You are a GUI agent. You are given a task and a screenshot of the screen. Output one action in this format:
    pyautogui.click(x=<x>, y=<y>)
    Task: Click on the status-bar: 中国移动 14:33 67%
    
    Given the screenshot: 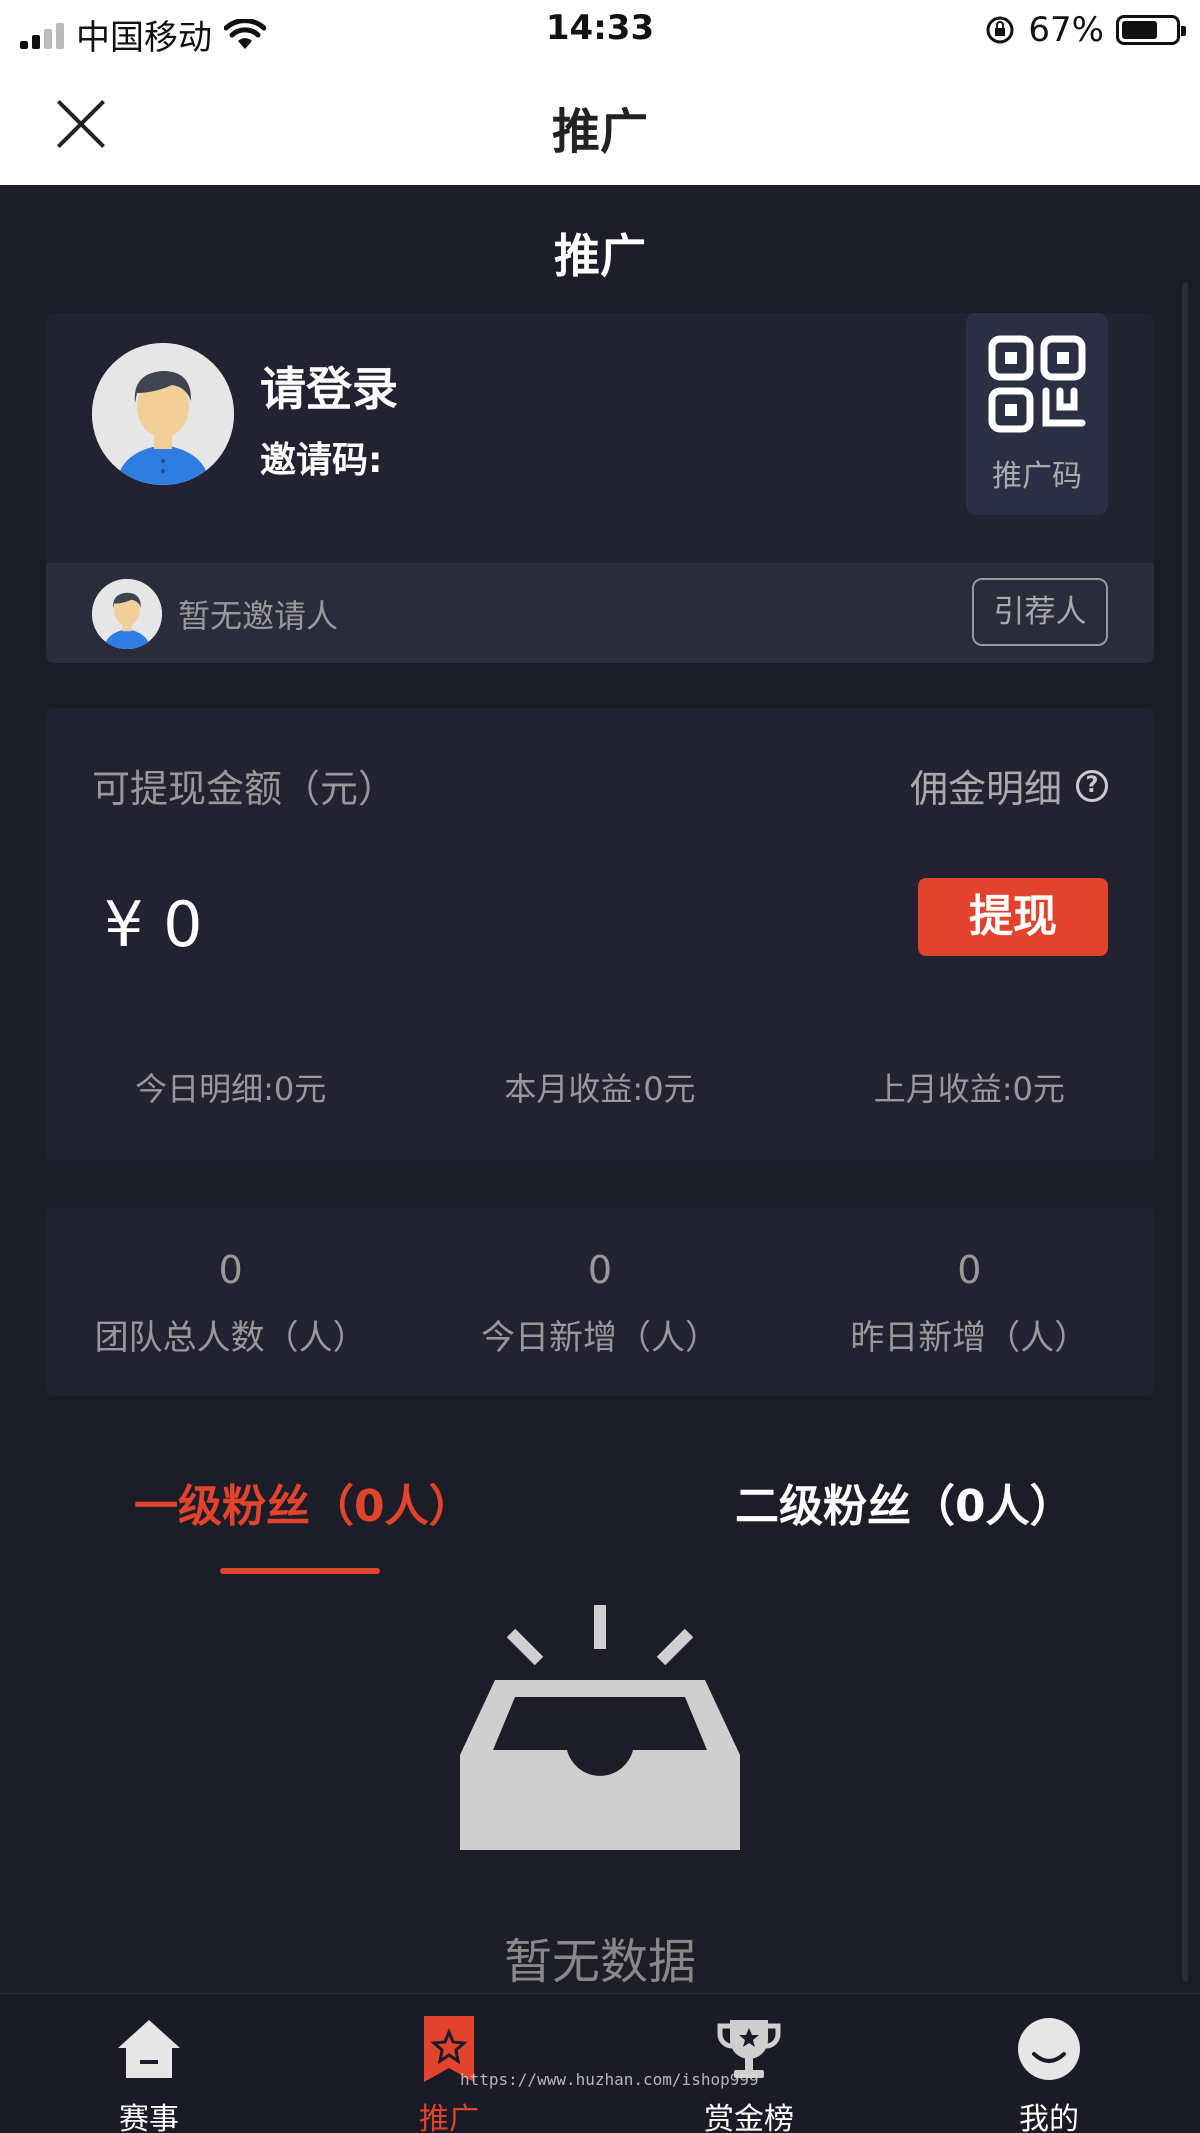 What is the action you would take?
    pyautogui.click(x=600, y=30)
    